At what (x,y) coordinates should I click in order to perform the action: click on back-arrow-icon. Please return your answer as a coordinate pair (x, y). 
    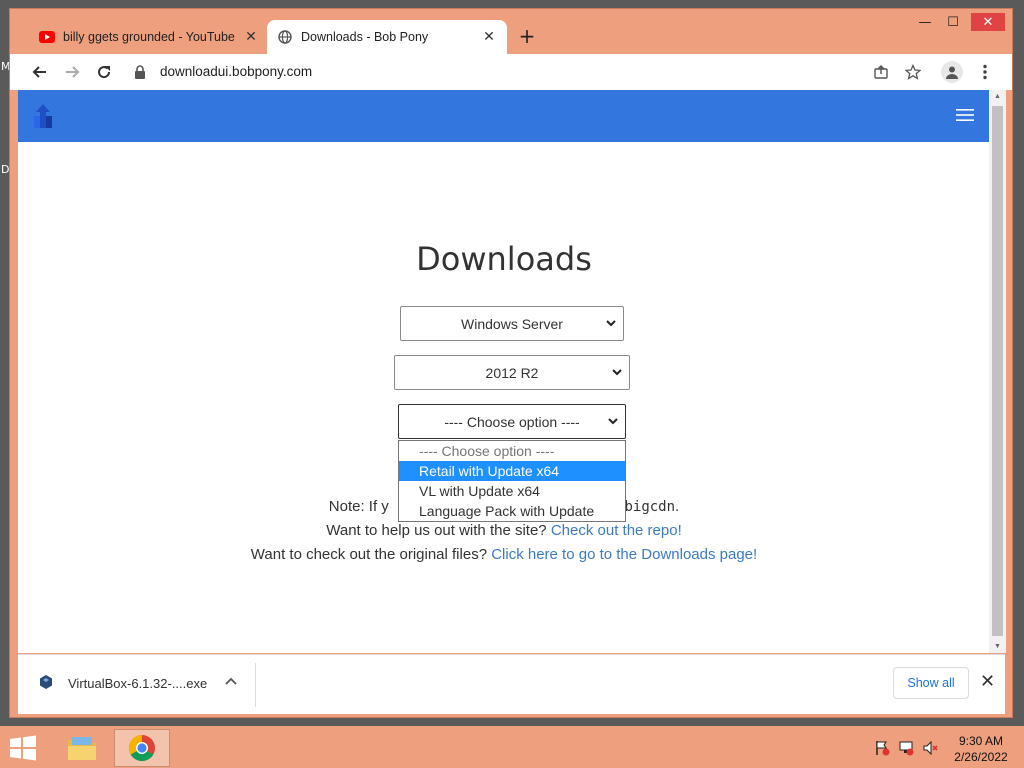
    Looking at the image, I should click on (40, 72).